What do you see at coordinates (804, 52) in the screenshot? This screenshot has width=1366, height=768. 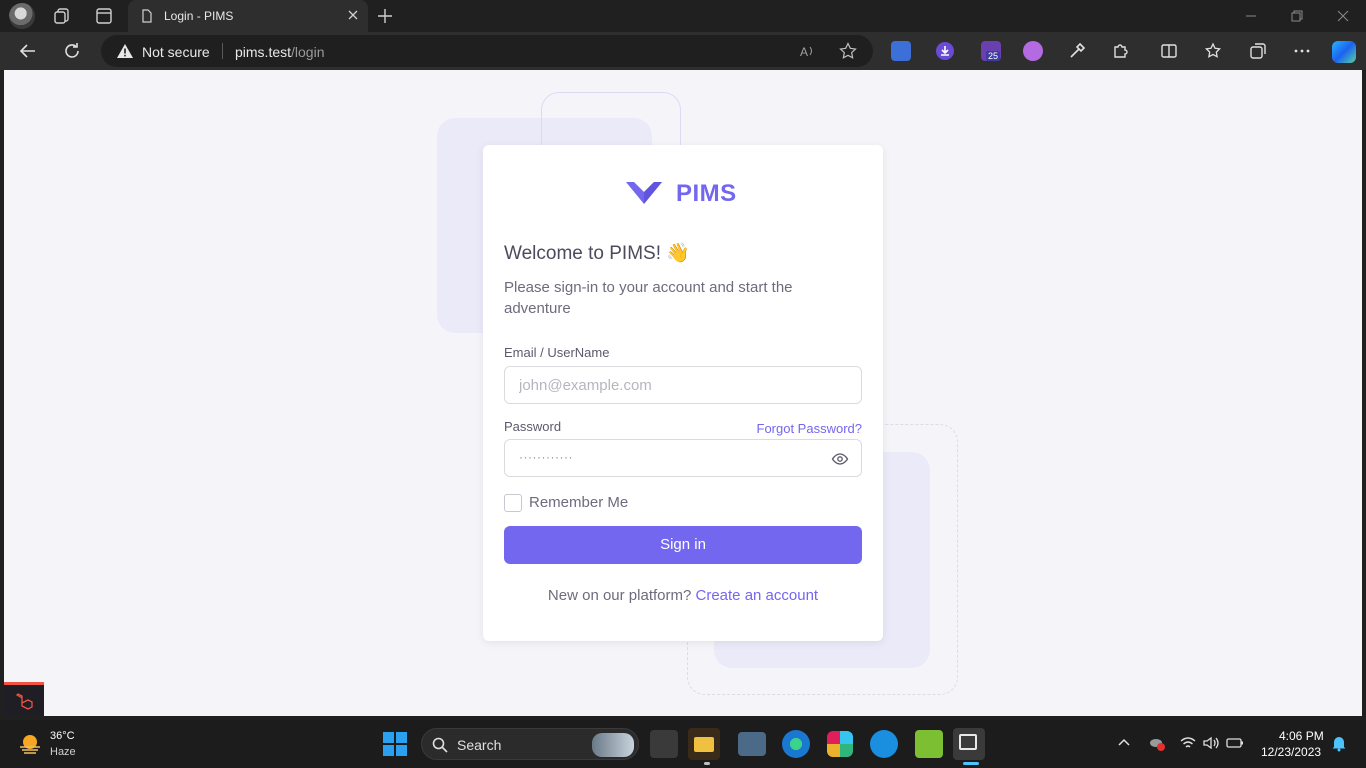 I see `svg-text: A` at bounding box center [804, 52].